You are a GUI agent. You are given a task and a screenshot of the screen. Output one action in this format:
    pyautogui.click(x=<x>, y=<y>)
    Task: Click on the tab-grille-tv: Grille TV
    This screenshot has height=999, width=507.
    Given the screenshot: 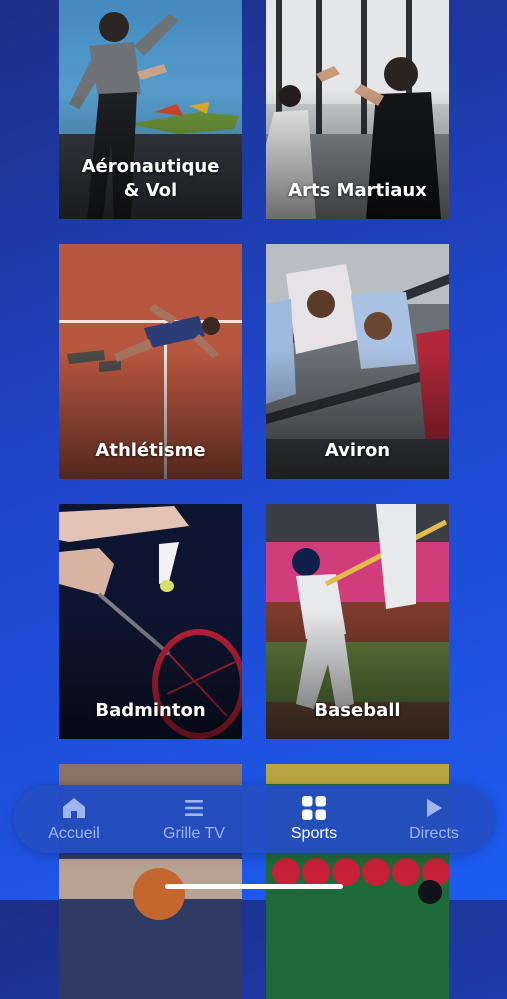 What is the action you would take?
    pyautogui.click(x=194, y=819)
    